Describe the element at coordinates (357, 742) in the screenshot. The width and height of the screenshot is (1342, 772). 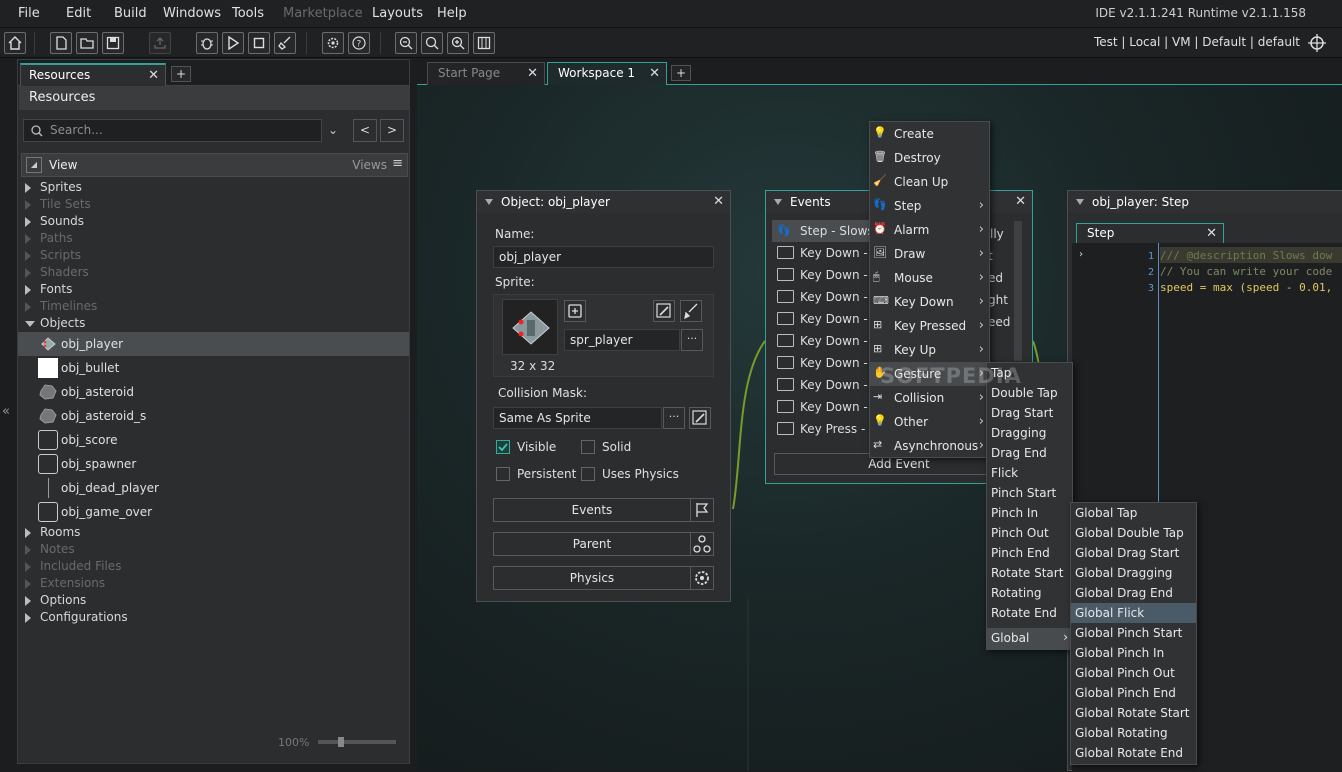
I see `zoom-slider` at that location.